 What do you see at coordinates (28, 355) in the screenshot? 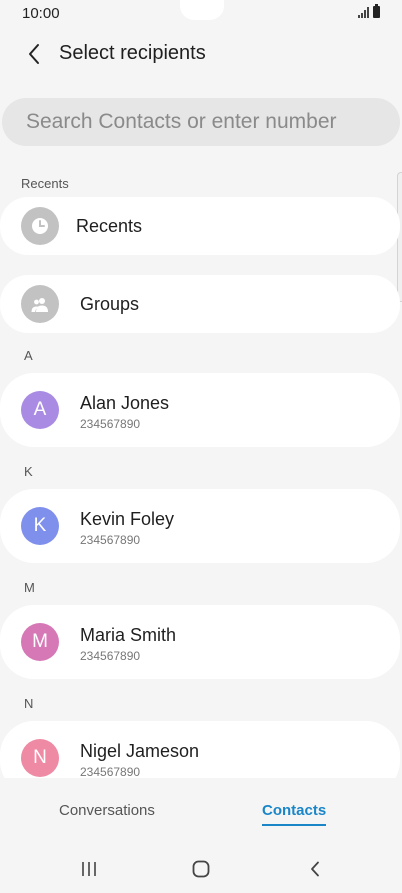
I see `section-header-a: A` at bounding box center [28, 355].